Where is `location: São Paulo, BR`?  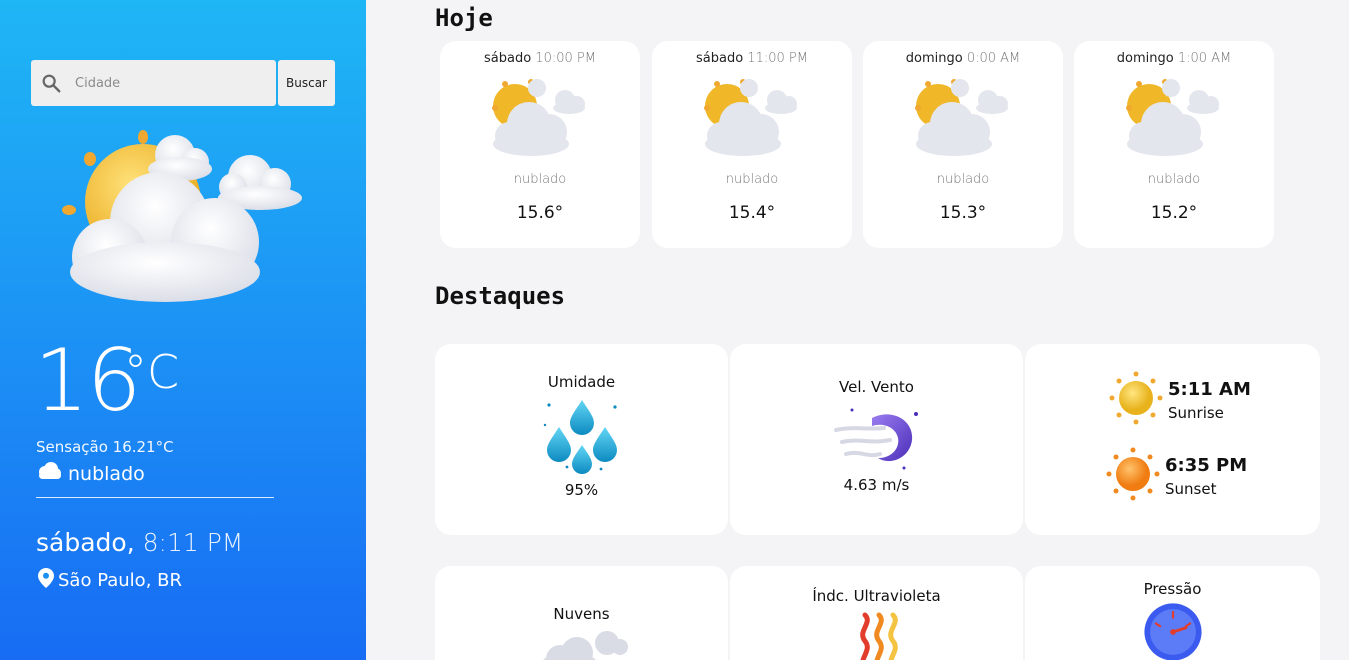 location: São Paulo, BR is located at coordinates (110, 580).